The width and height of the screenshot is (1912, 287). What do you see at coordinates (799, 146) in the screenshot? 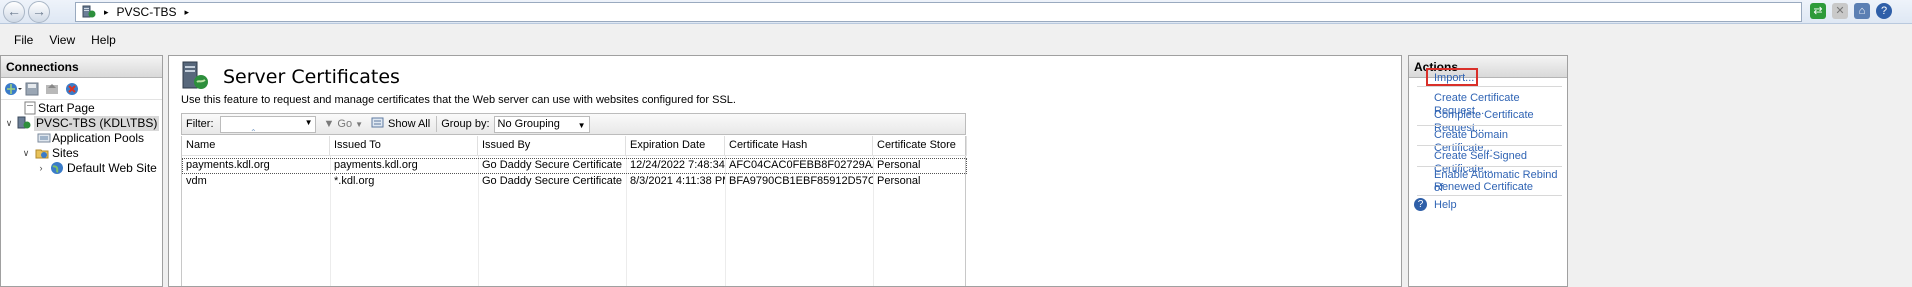
I see `column-header-certificate-hash: Certificate Hash` at bounding box center [799, 146].